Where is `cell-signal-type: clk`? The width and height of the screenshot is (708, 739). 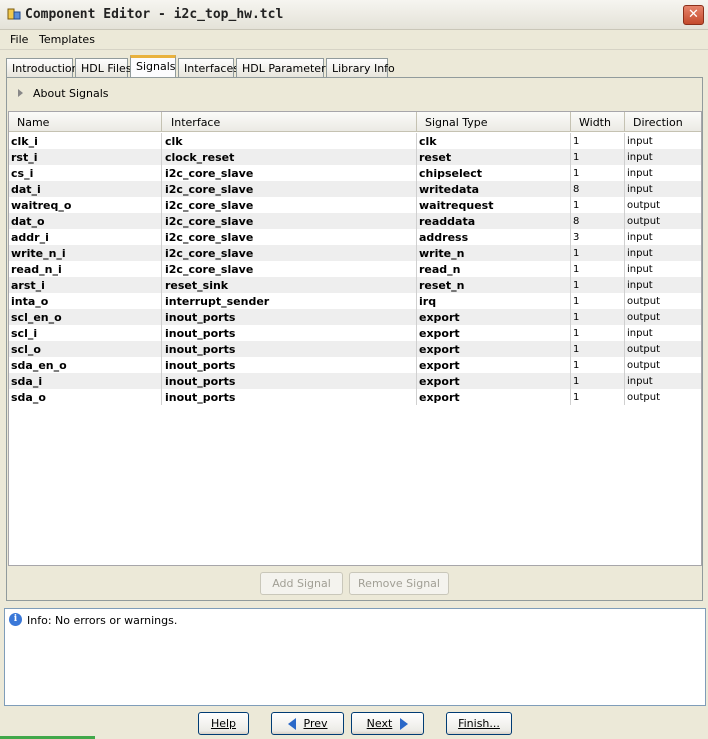 cell-signal-type: clk is located at coordinates (494, 141).